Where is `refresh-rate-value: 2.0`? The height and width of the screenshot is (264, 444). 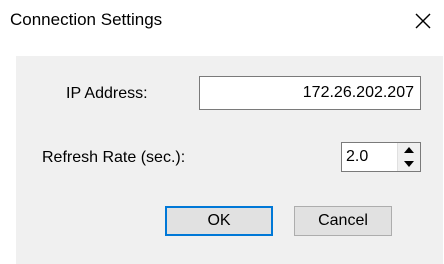 refresh-rate-value: 2.0 is located at coordinates (357, 157).